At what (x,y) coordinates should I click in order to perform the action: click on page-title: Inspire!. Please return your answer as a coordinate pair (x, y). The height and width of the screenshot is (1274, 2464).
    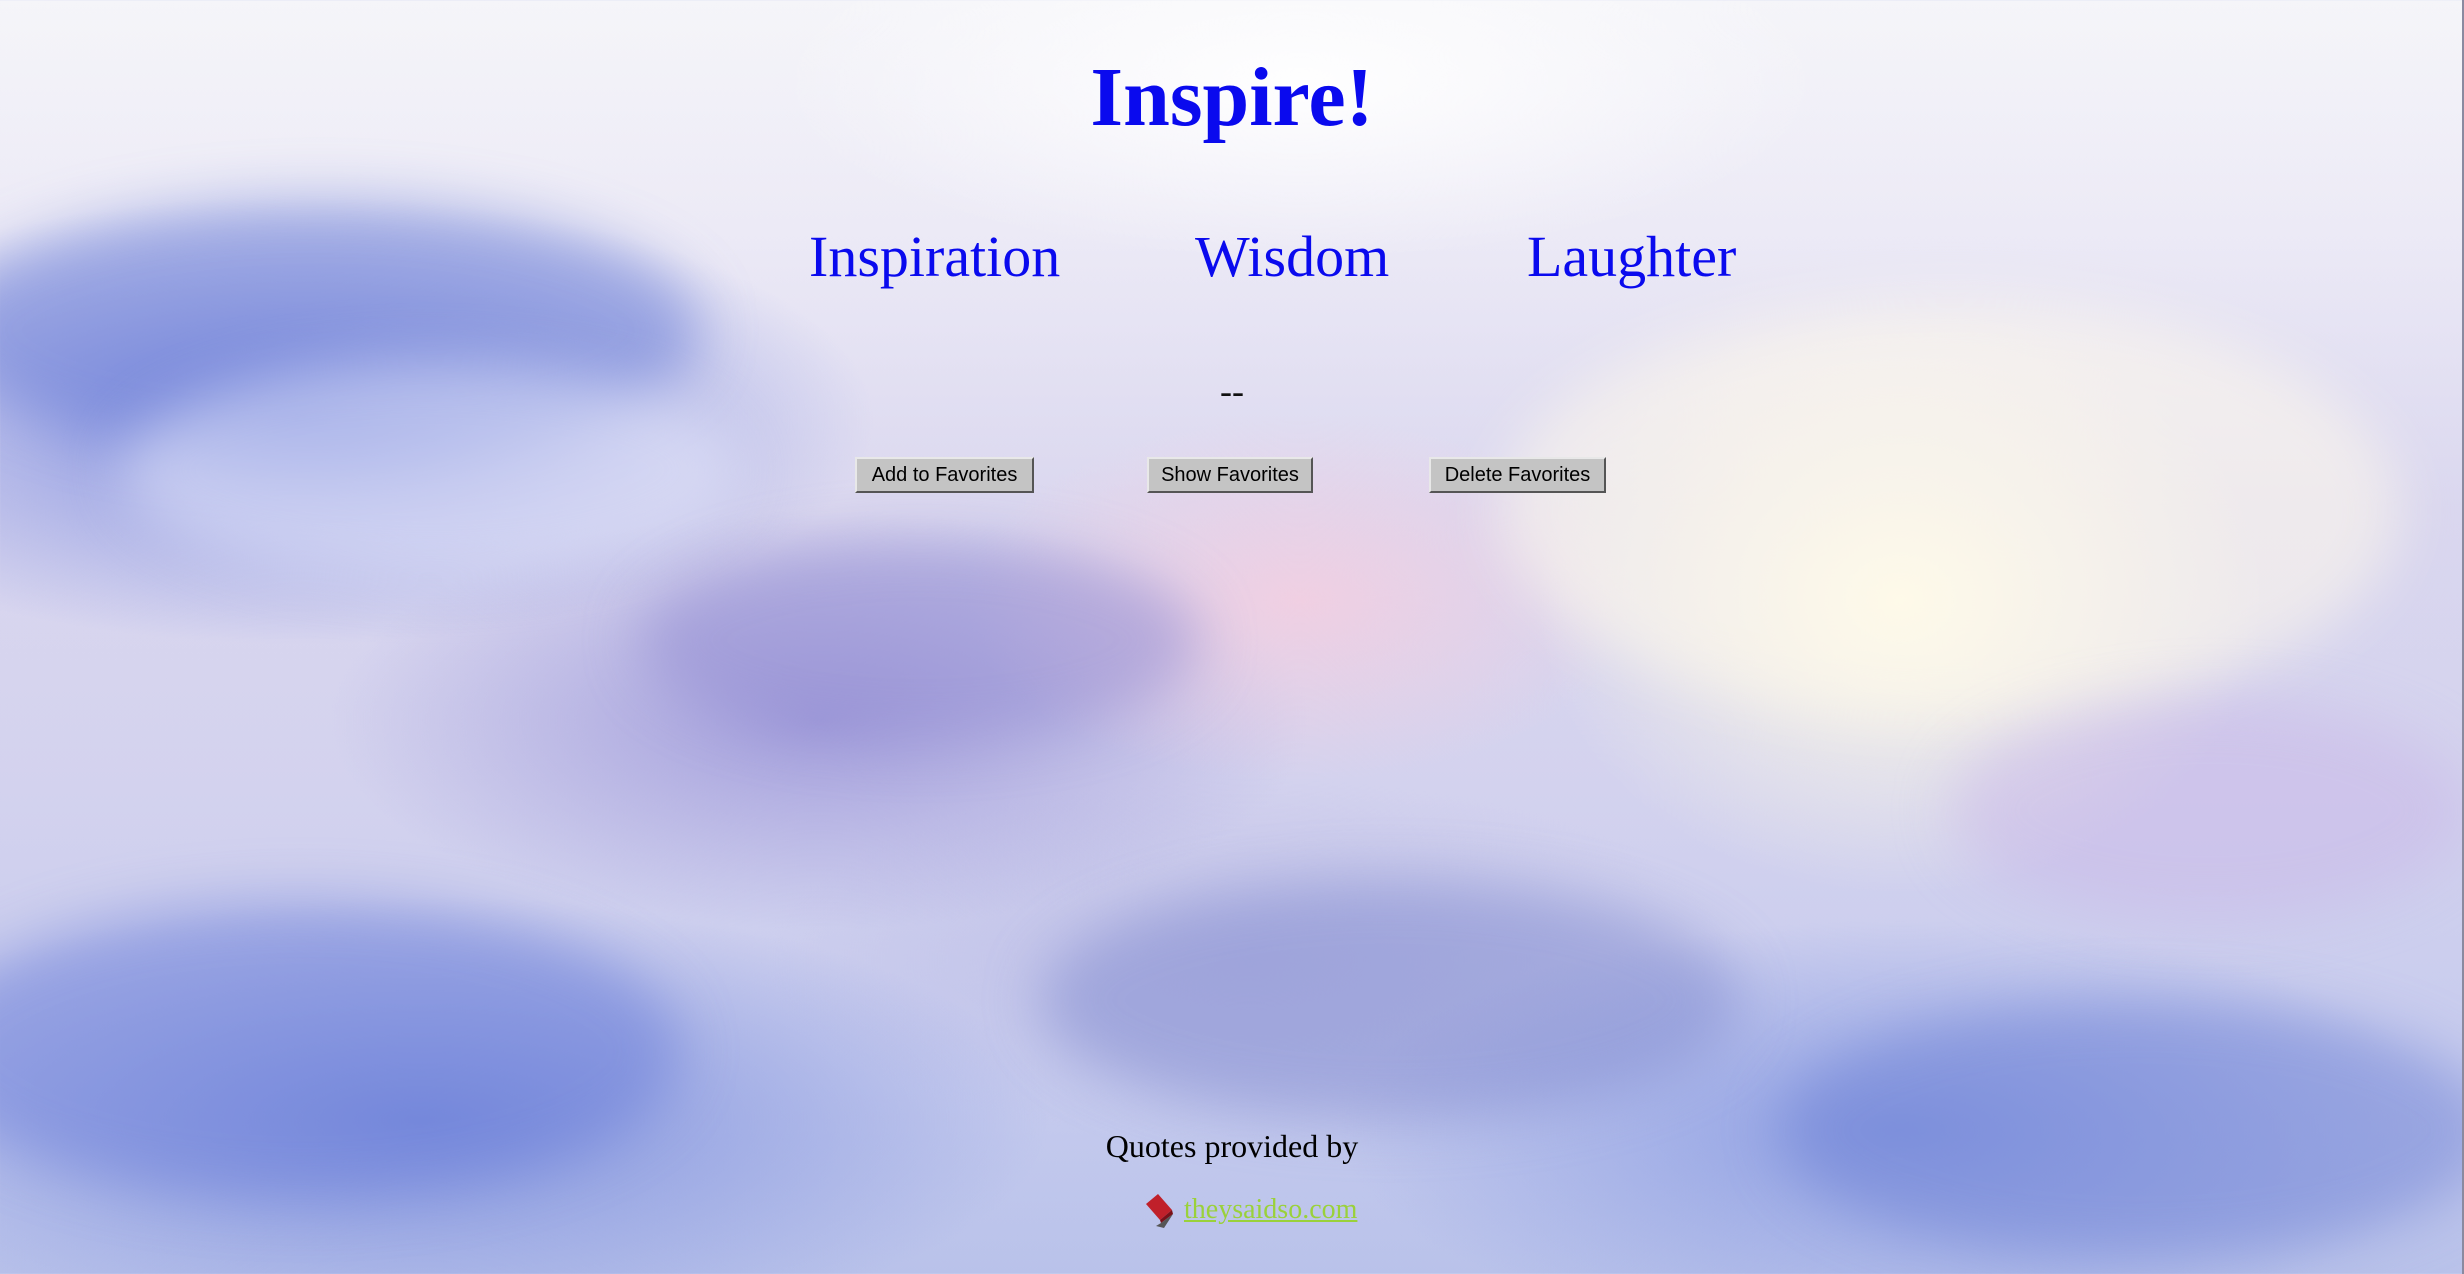
    Looking at the image, I should click on (1232, 97).